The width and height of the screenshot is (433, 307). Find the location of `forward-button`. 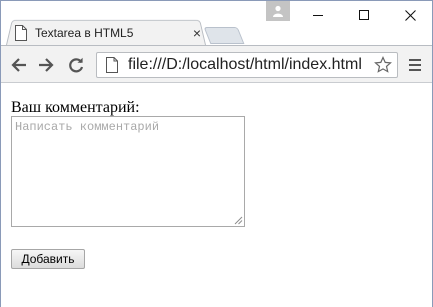

forward-button is located at coordinates (46, 65).